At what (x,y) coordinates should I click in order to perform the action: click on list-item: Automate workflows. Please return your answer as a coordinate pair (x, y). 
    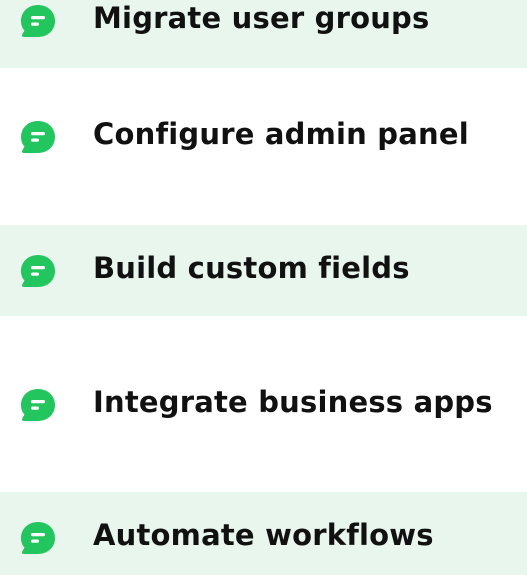
    Looking at the image, I should click on (263, 533).